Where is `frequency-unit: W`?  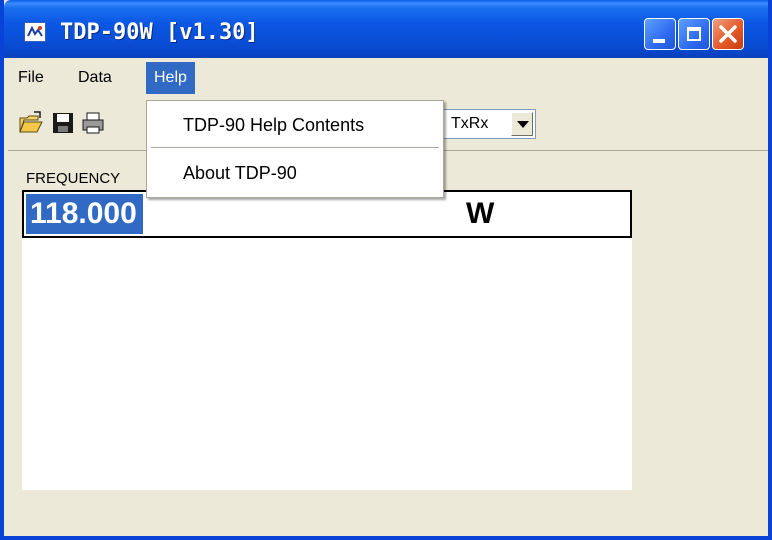
frequency-unit: W is located at coordinates (480, 213).